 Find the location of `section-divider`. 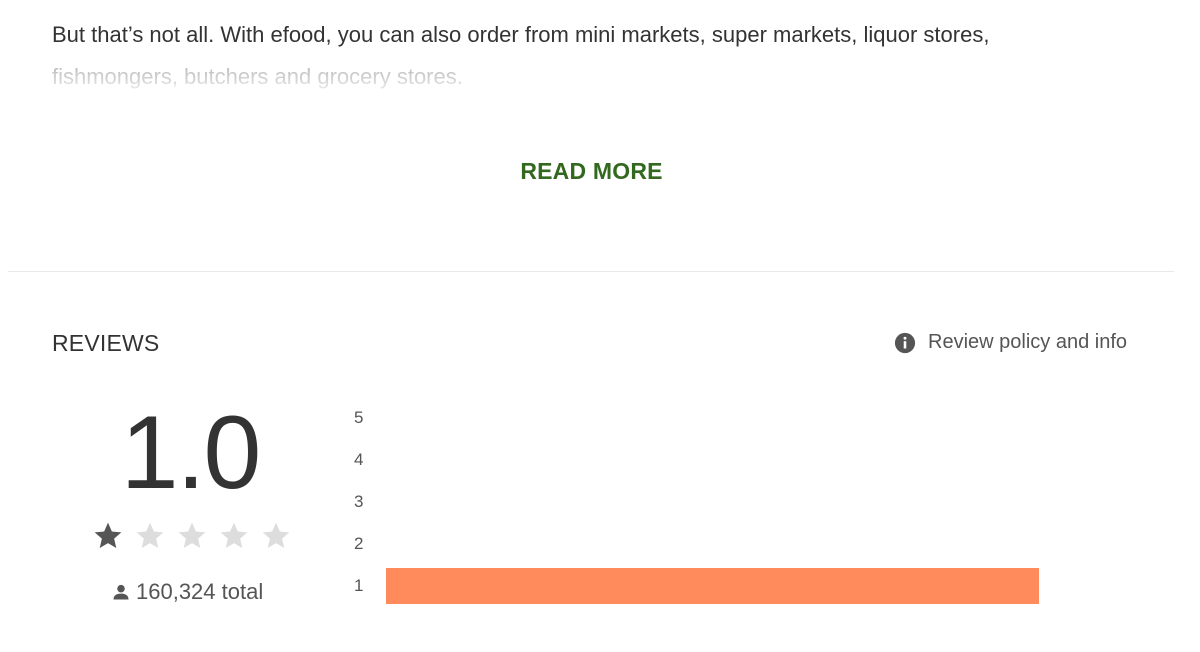

section-divider is located at coordinates (591, 271).